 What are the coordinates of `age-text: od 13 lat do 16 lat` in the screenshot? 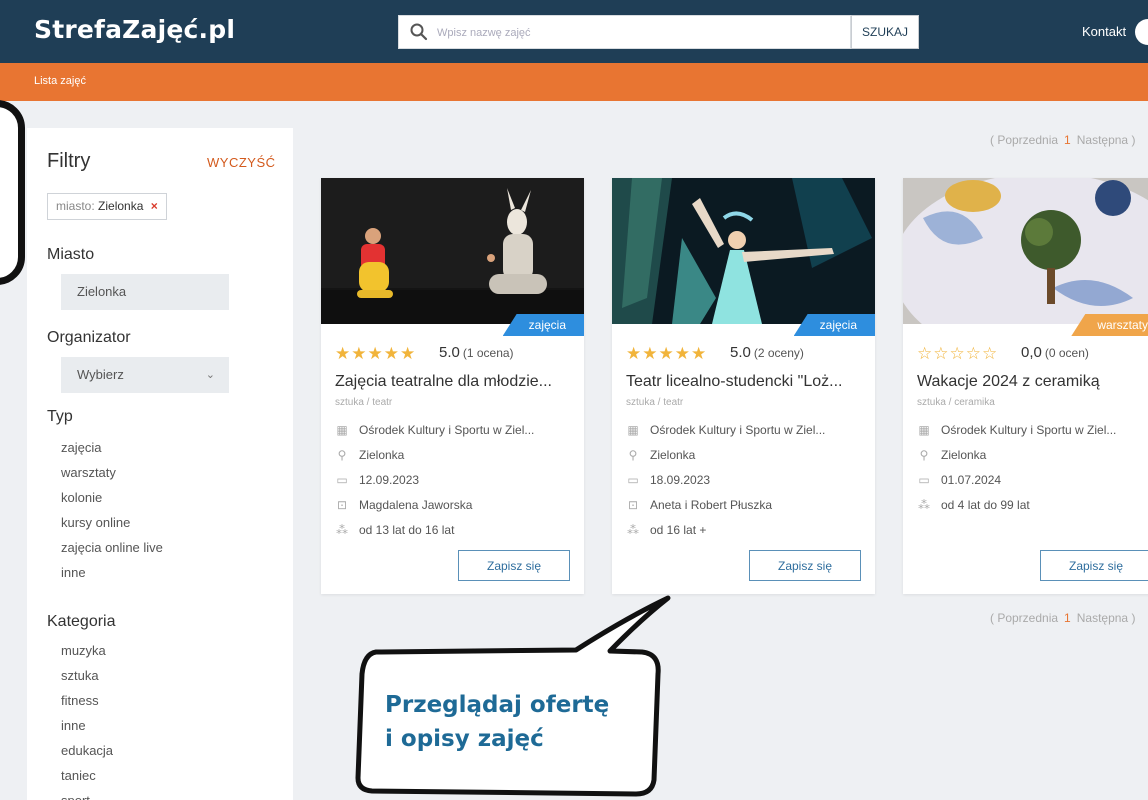 It's located at (407, 530).